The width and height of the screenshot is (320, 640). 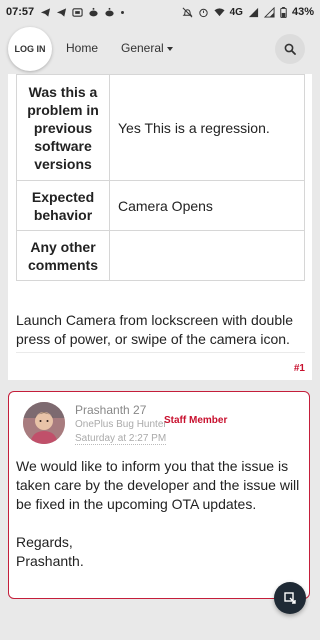 I want to click on battery-percent: 43%, so click(x=302, y=12).